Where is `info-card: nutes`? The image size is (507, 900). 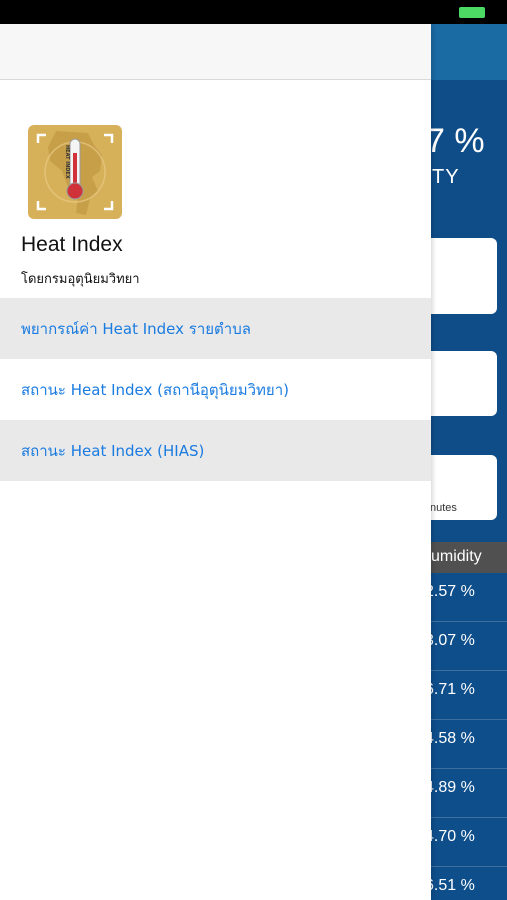
info-card: nutes is located at coordinates (461, 487).